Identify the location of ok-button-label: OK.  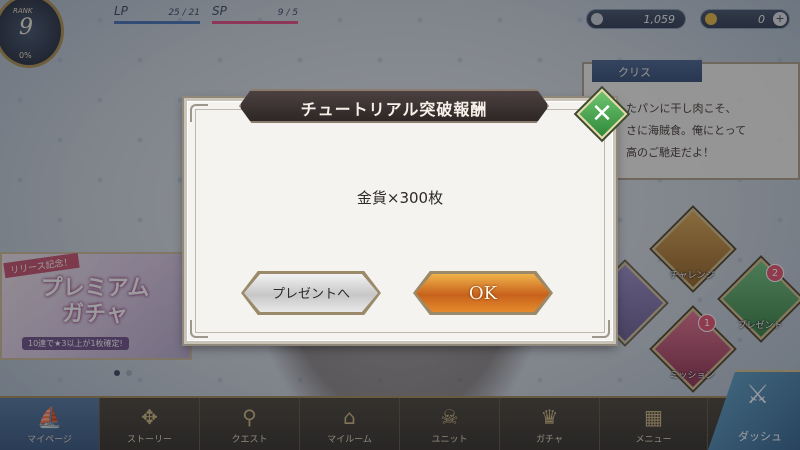
(483, 293).